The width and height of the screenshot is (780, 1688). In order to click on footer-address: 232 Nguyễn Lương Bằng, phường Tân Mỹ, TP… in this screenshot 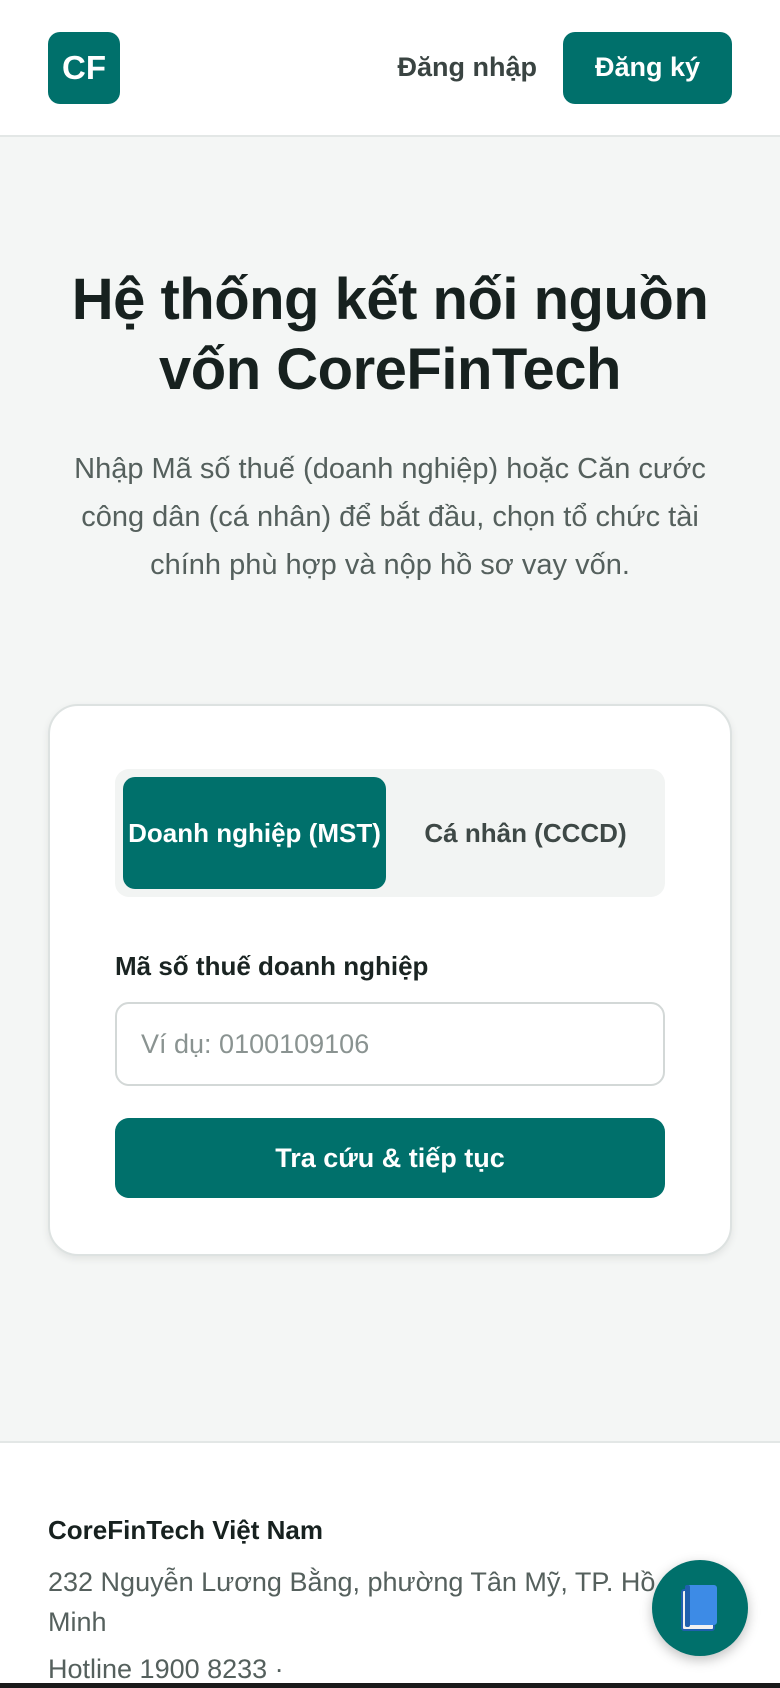, I will do `click(376, 1602)`.